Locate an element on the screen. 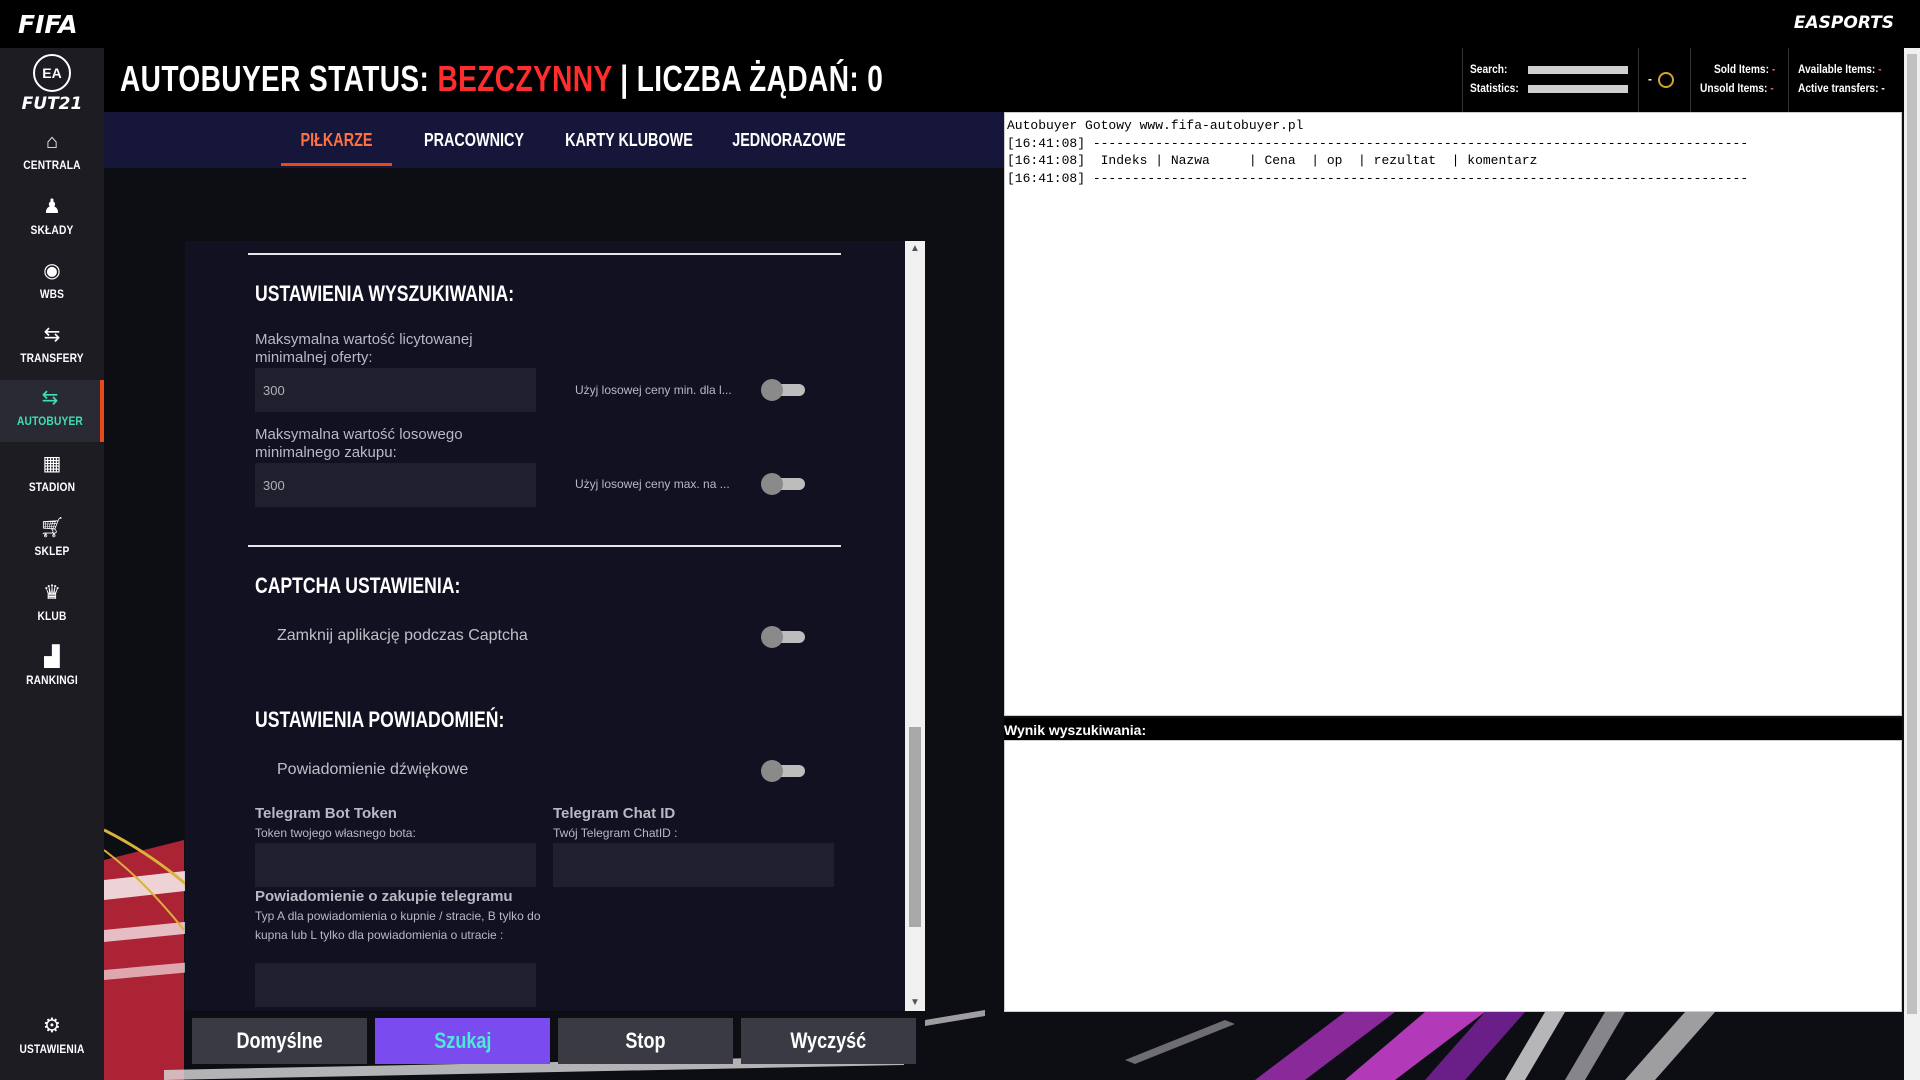  captcha-settings-title: CAPTCHA USTAWIENIA: is located at coordinates (358, 585).